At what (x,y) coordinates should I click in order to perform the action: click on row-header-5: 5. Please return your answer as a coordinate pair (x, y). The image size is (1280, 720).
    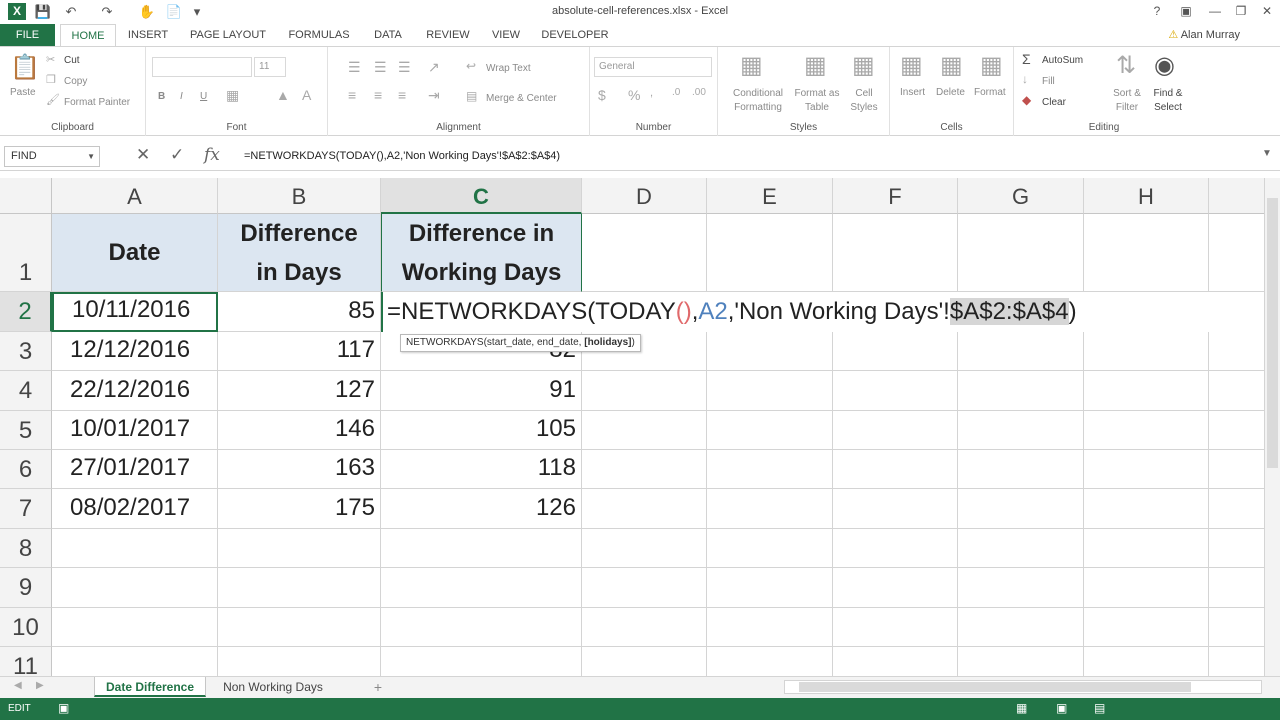
    Looking at the image, I should click on (26, 430).